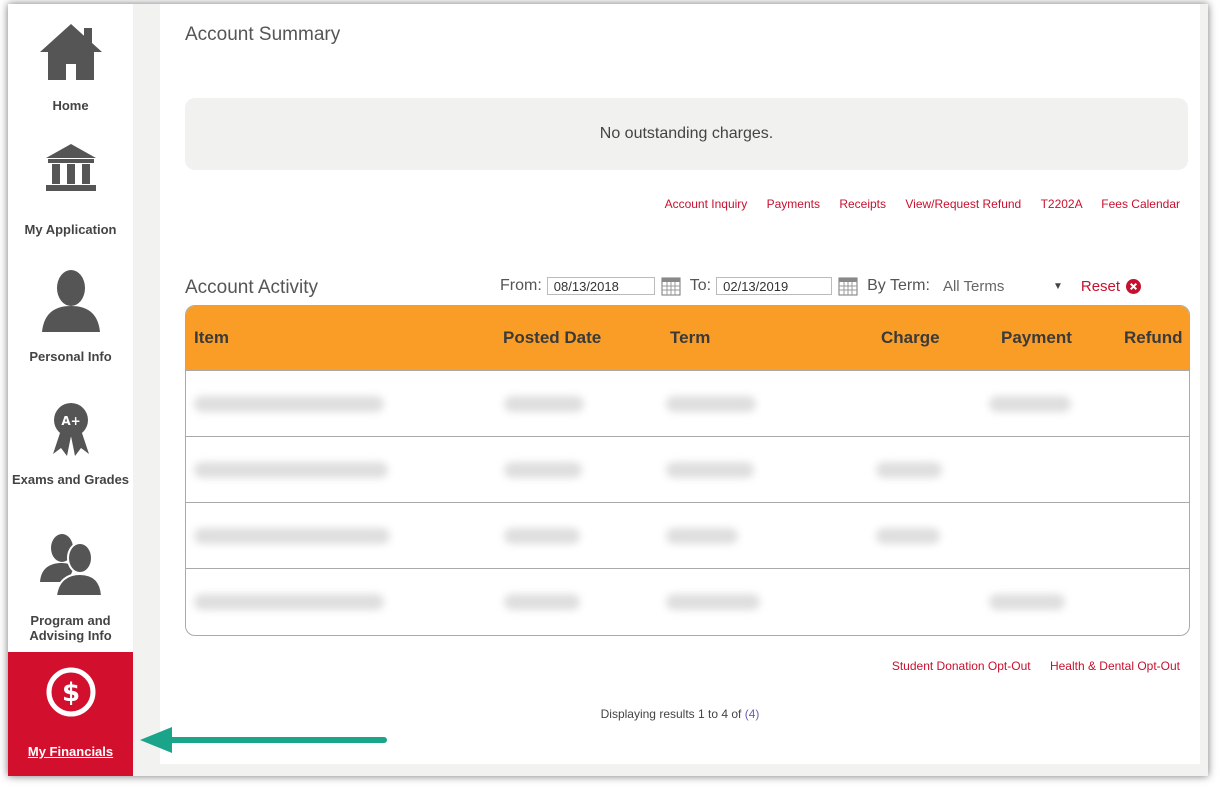 The image size is (1221, 787). Describe the element at coordinates (70, 52) in the screenshot. I see `home-icon` at that location.